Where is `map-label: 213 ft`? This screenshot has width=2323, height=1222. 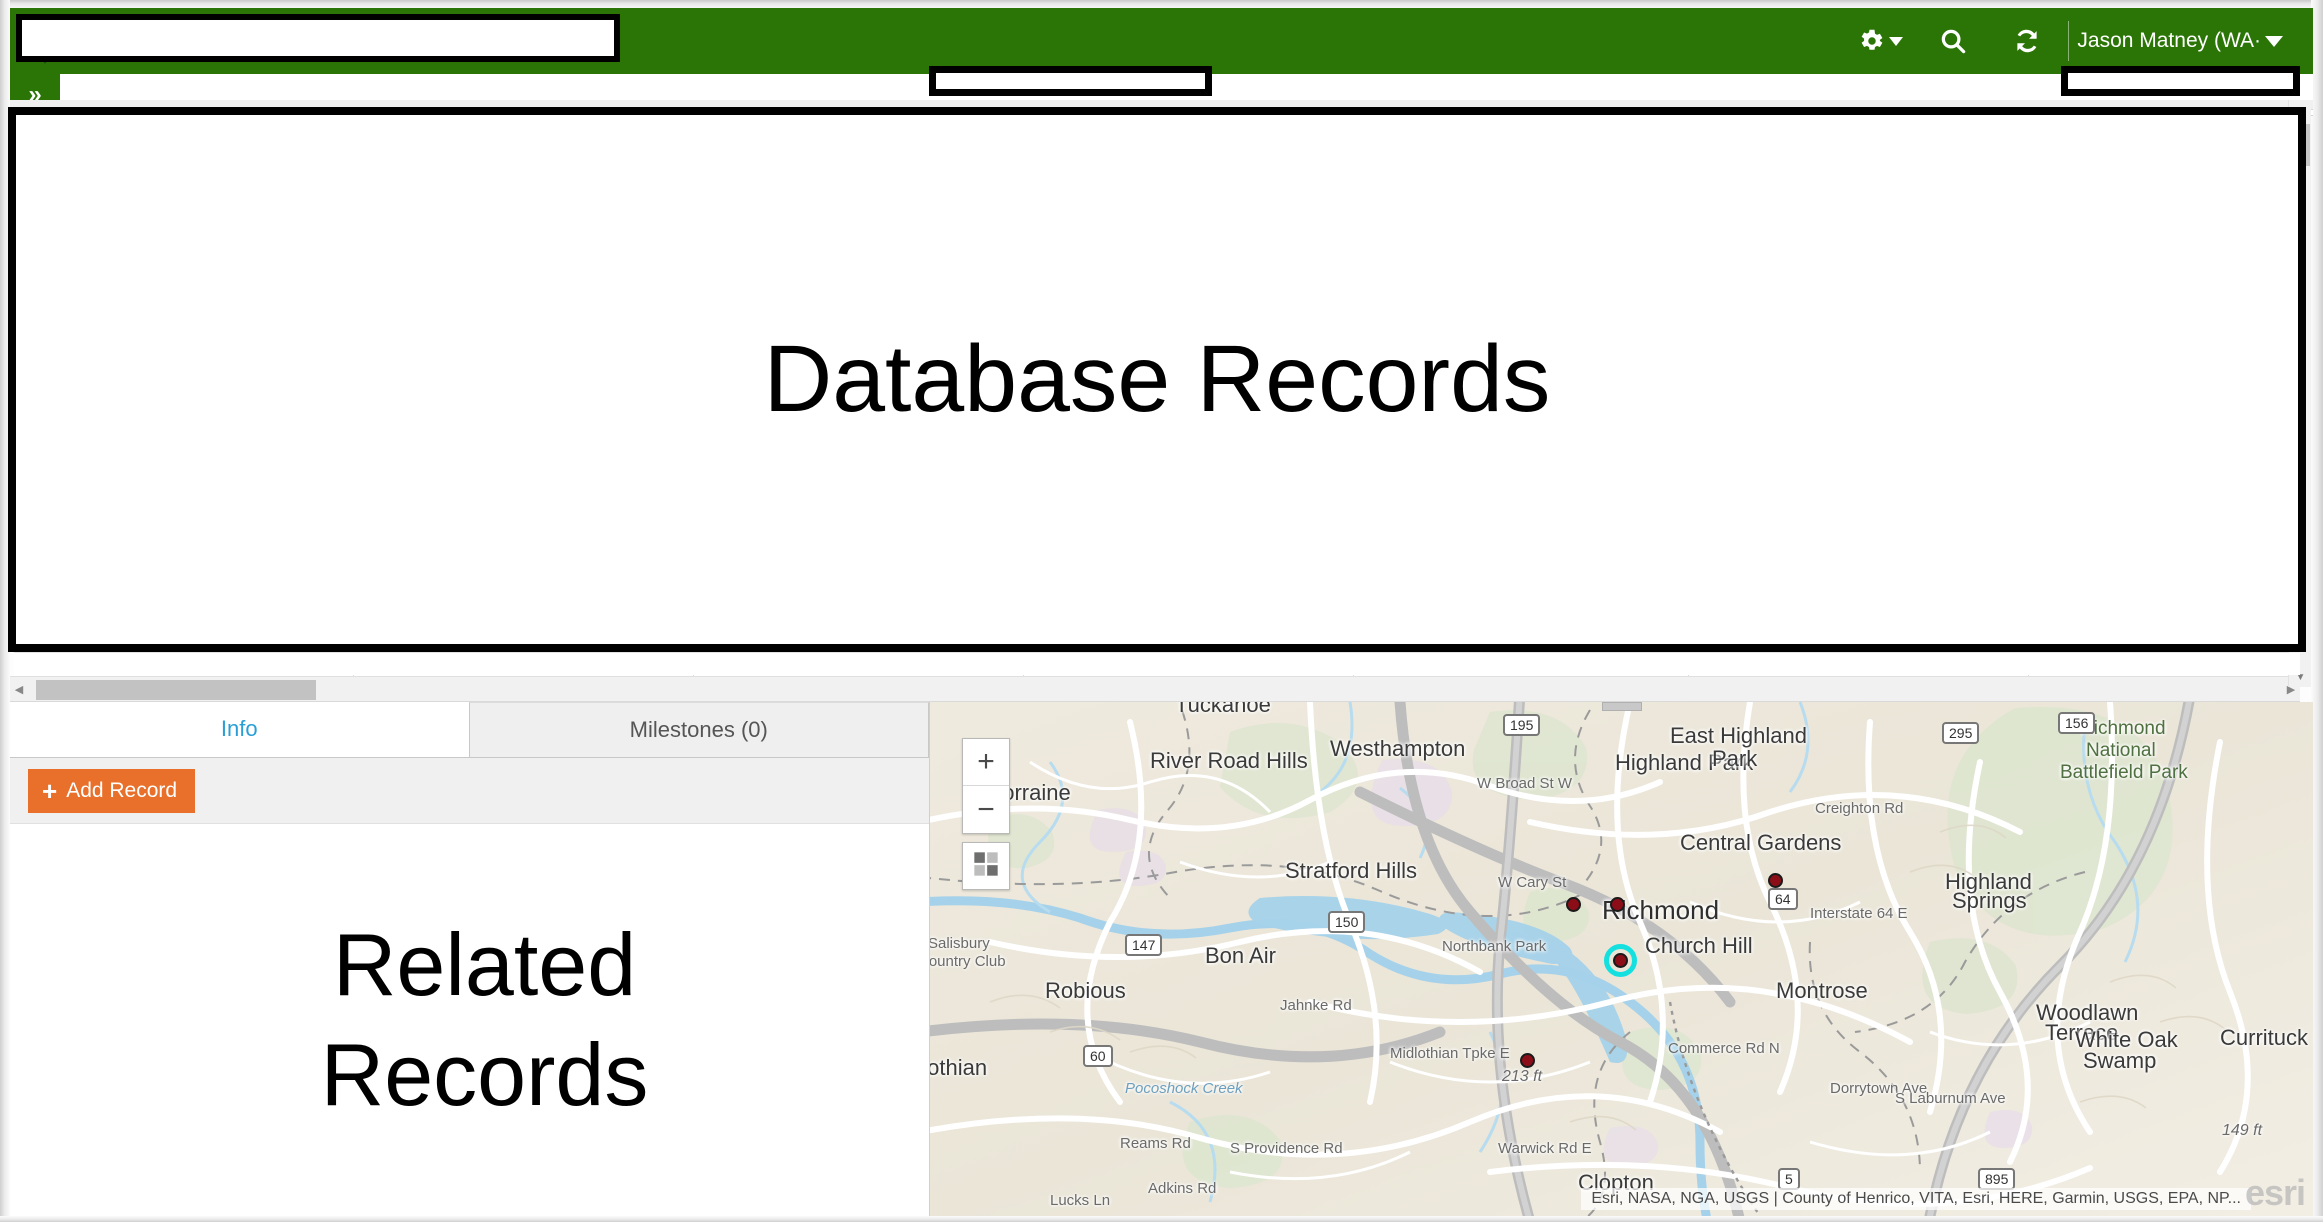
map-label: 213 ft is located at coordinates (1522, 1076).